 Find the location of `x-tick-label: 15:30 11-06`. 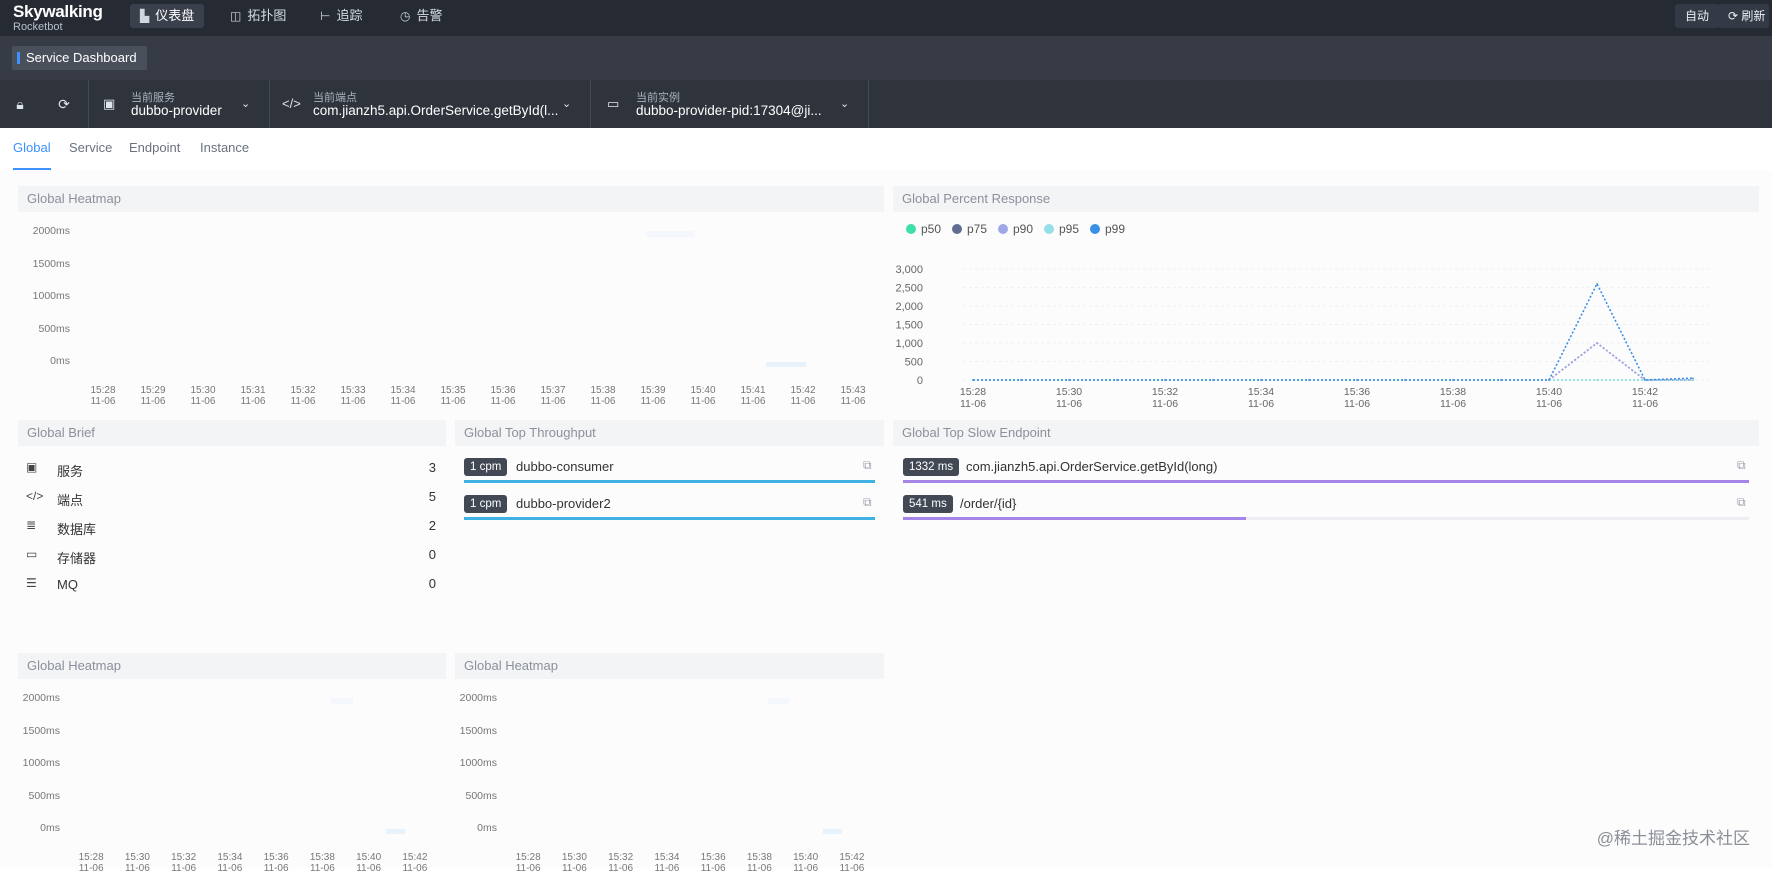

x-tick-label: 15:30 11-06 is located at coordinates (574, 863).